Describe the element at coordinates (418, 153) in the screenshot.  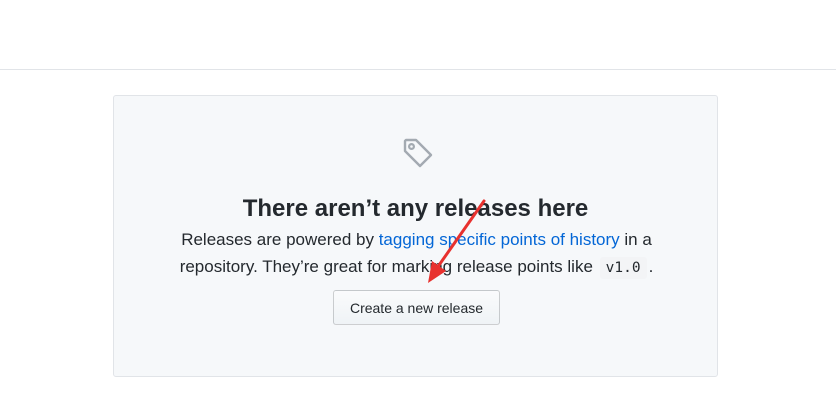
I see `tag-icon` at that location.